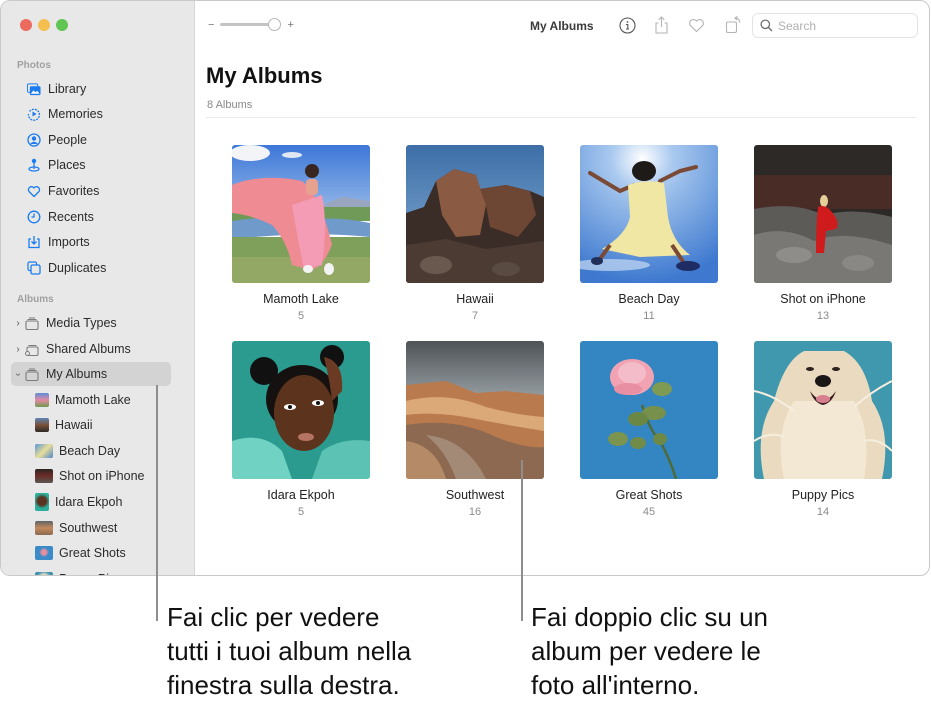 Image resolution: width=931 pixels, height=710 pixels. What do you see at coordinates (90, 573) in the screenshot?
I see `sidebar-album-label: Puppy Pics` at bounding box center [90, 573].